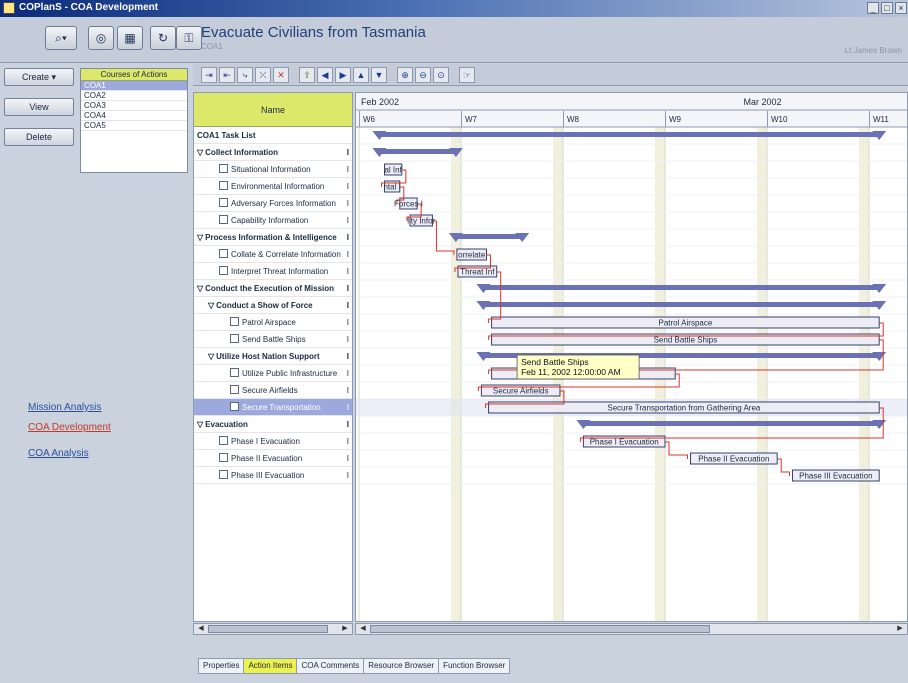  What do you see at coordinates (163, 38) in the screenshot?
I see `refresh-icon: ↻` at bounding box center [163, 38].